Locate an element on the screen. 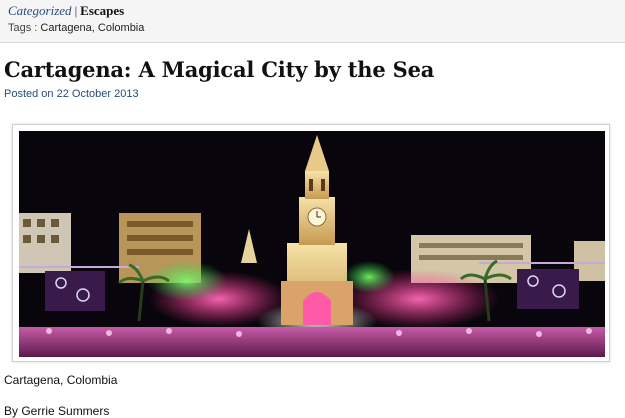  posted-prefix: Posted on is located at coordinates (29, 94).